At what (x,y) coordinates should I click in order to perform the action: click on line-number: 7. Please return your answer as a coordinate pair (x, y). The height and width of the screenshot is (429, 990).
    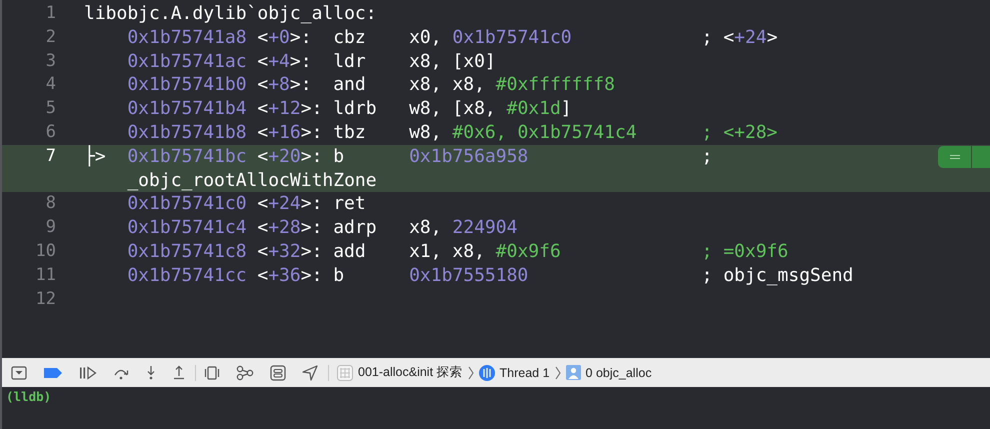
    Looking at the image, I should click on (50, 156).